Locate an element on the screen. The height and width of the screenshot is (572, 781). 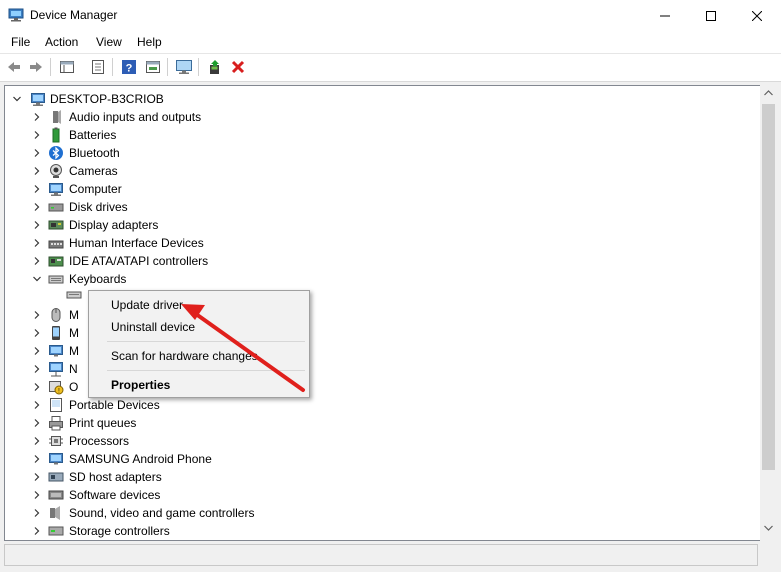
tree-item-cameras: Cameras is located at coordinates (383, 171).